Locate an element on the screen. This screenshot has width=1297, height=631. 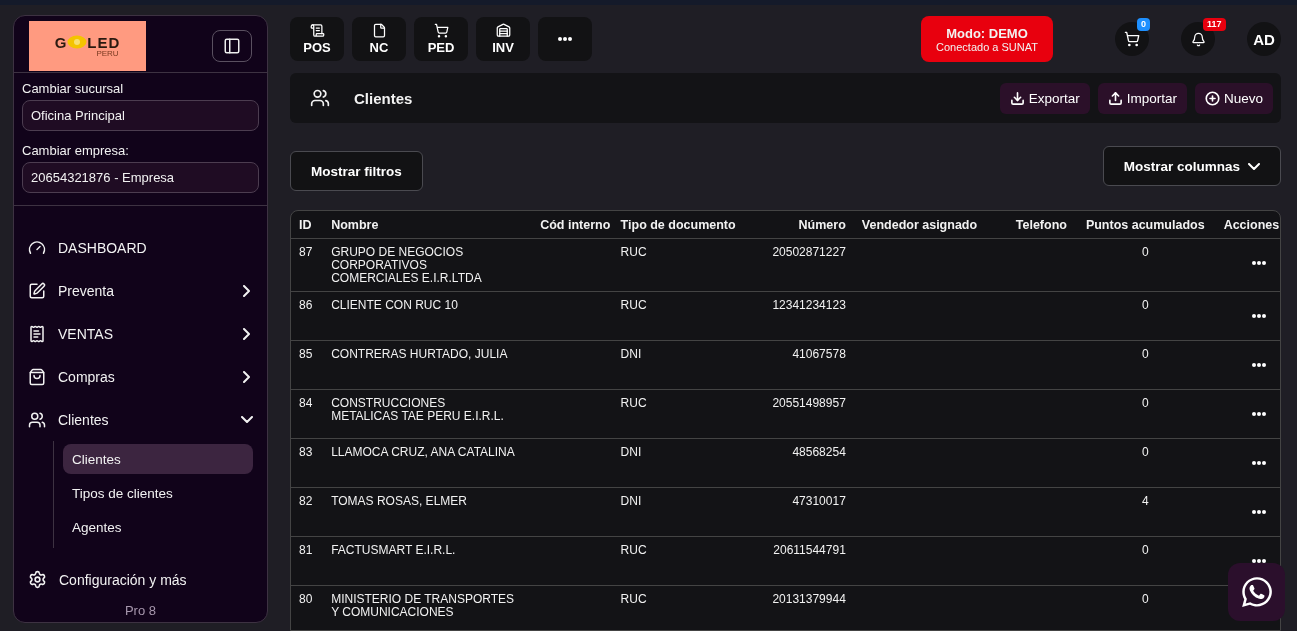
download-icon is located at coordinates (1017, 98).